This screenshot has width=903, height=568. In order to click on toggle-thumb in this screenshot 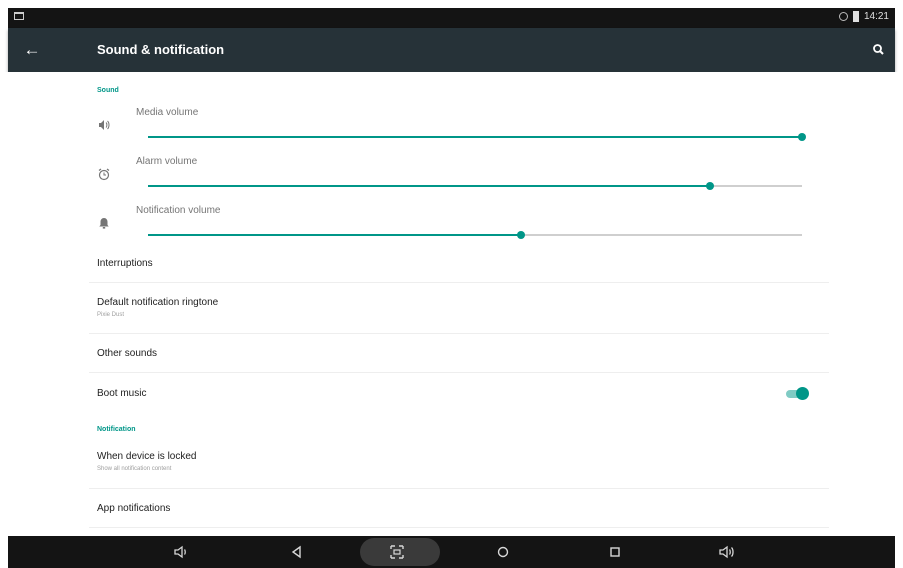, I will do `click(802, 393)`.